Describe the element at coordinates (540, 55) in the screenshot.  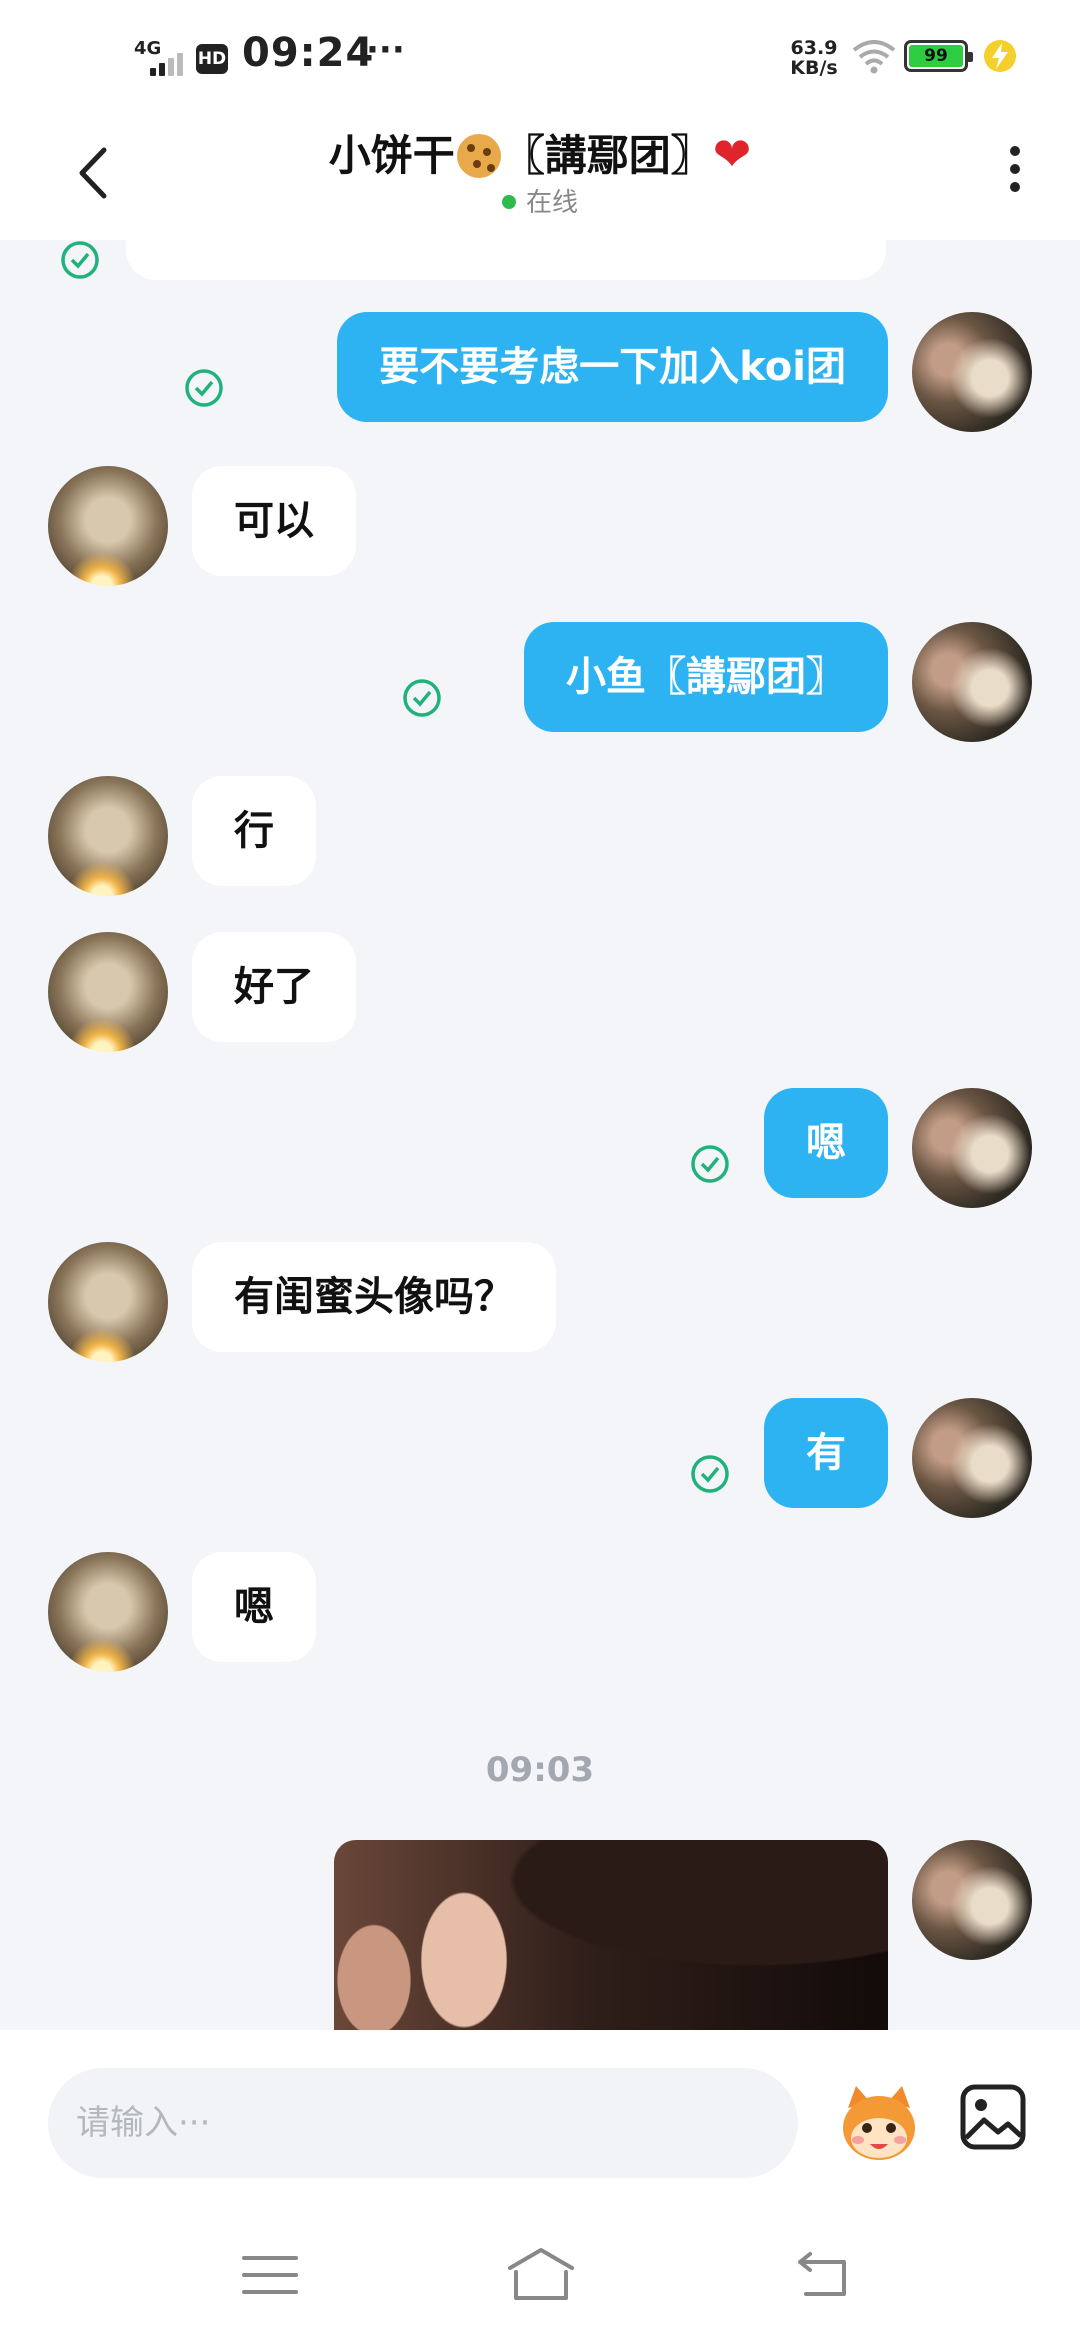
I see `status-bar: 4G HD 09:24 ··· 63.9 KB/s 99` at that location.